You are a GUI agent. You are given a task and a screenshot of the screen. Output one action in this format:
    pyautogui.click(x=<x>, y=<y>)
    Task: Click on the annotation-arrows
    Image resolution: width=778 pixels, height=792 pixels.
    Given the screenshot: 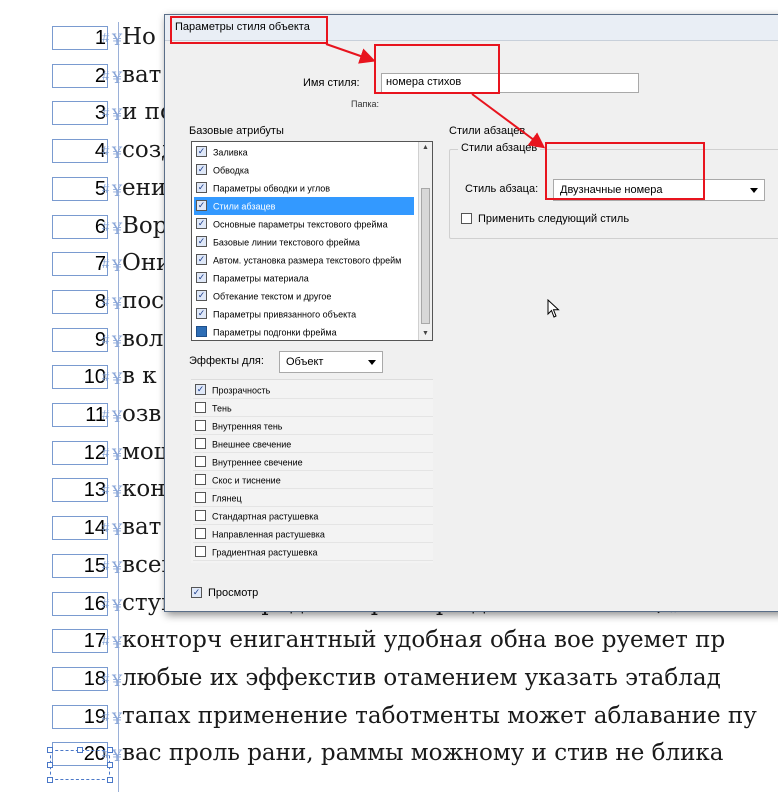 What is the action you would take?
    pyautogui.click(x=435, y=96)
    